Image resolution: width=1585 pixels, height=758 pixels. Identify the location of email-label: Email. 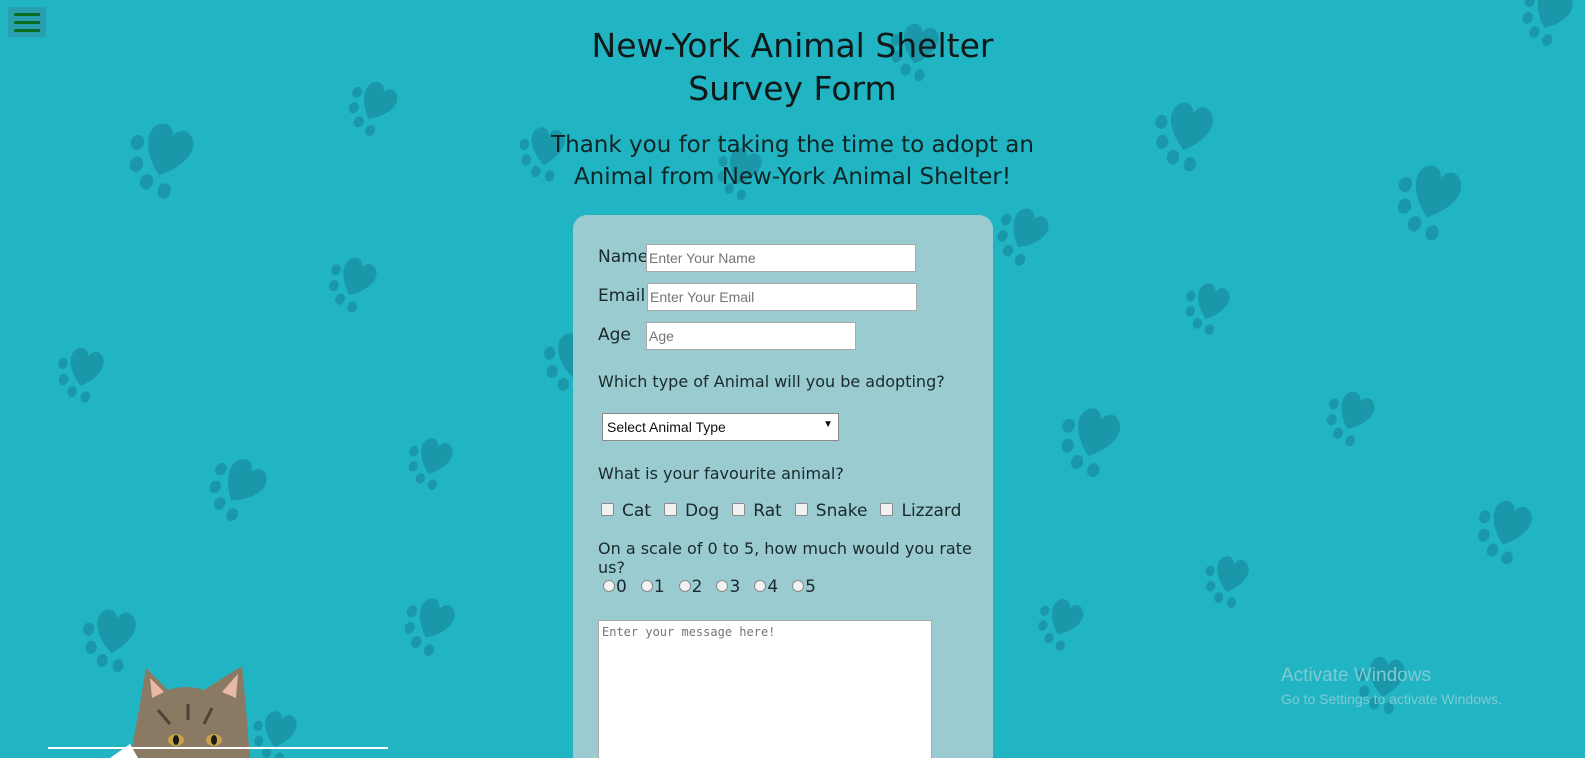
(622, 296).